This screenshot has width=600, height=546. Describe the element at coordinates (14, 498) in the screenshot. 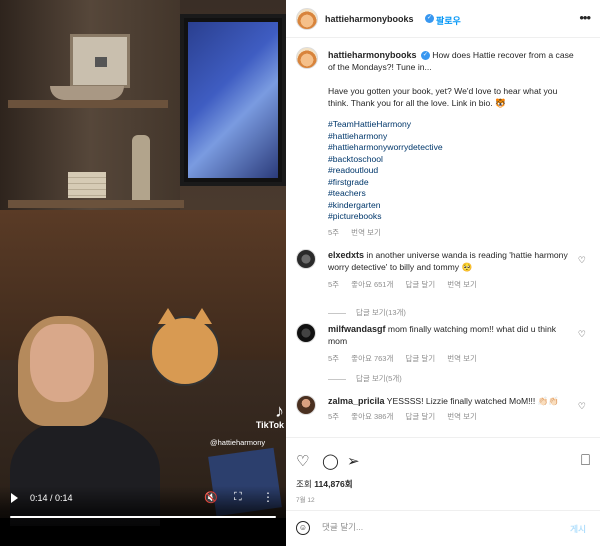

I see `play-icon` at that location.